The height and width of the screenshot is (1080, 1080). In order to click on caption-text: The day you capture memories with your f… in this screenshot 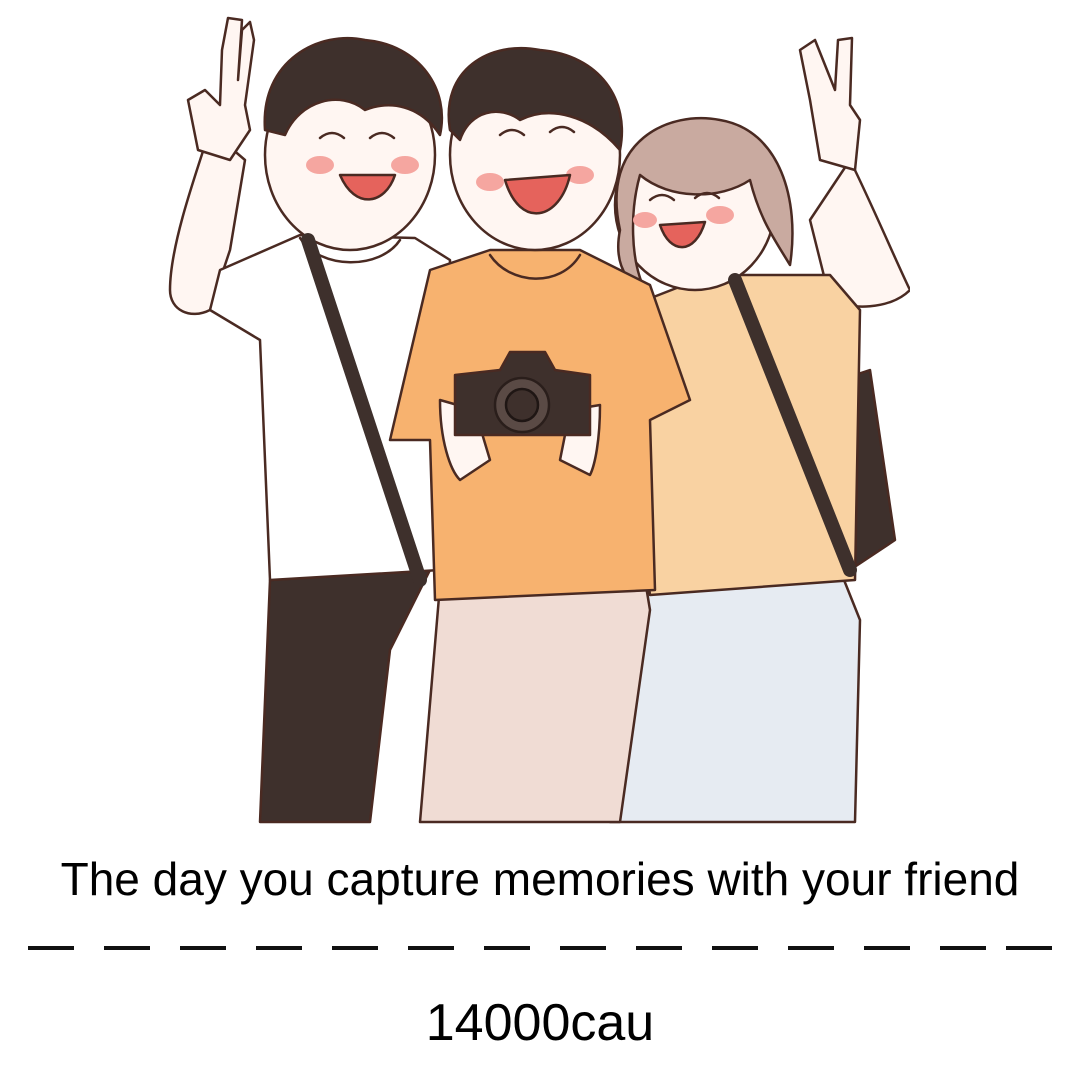, I will do `click(540, 879)`.